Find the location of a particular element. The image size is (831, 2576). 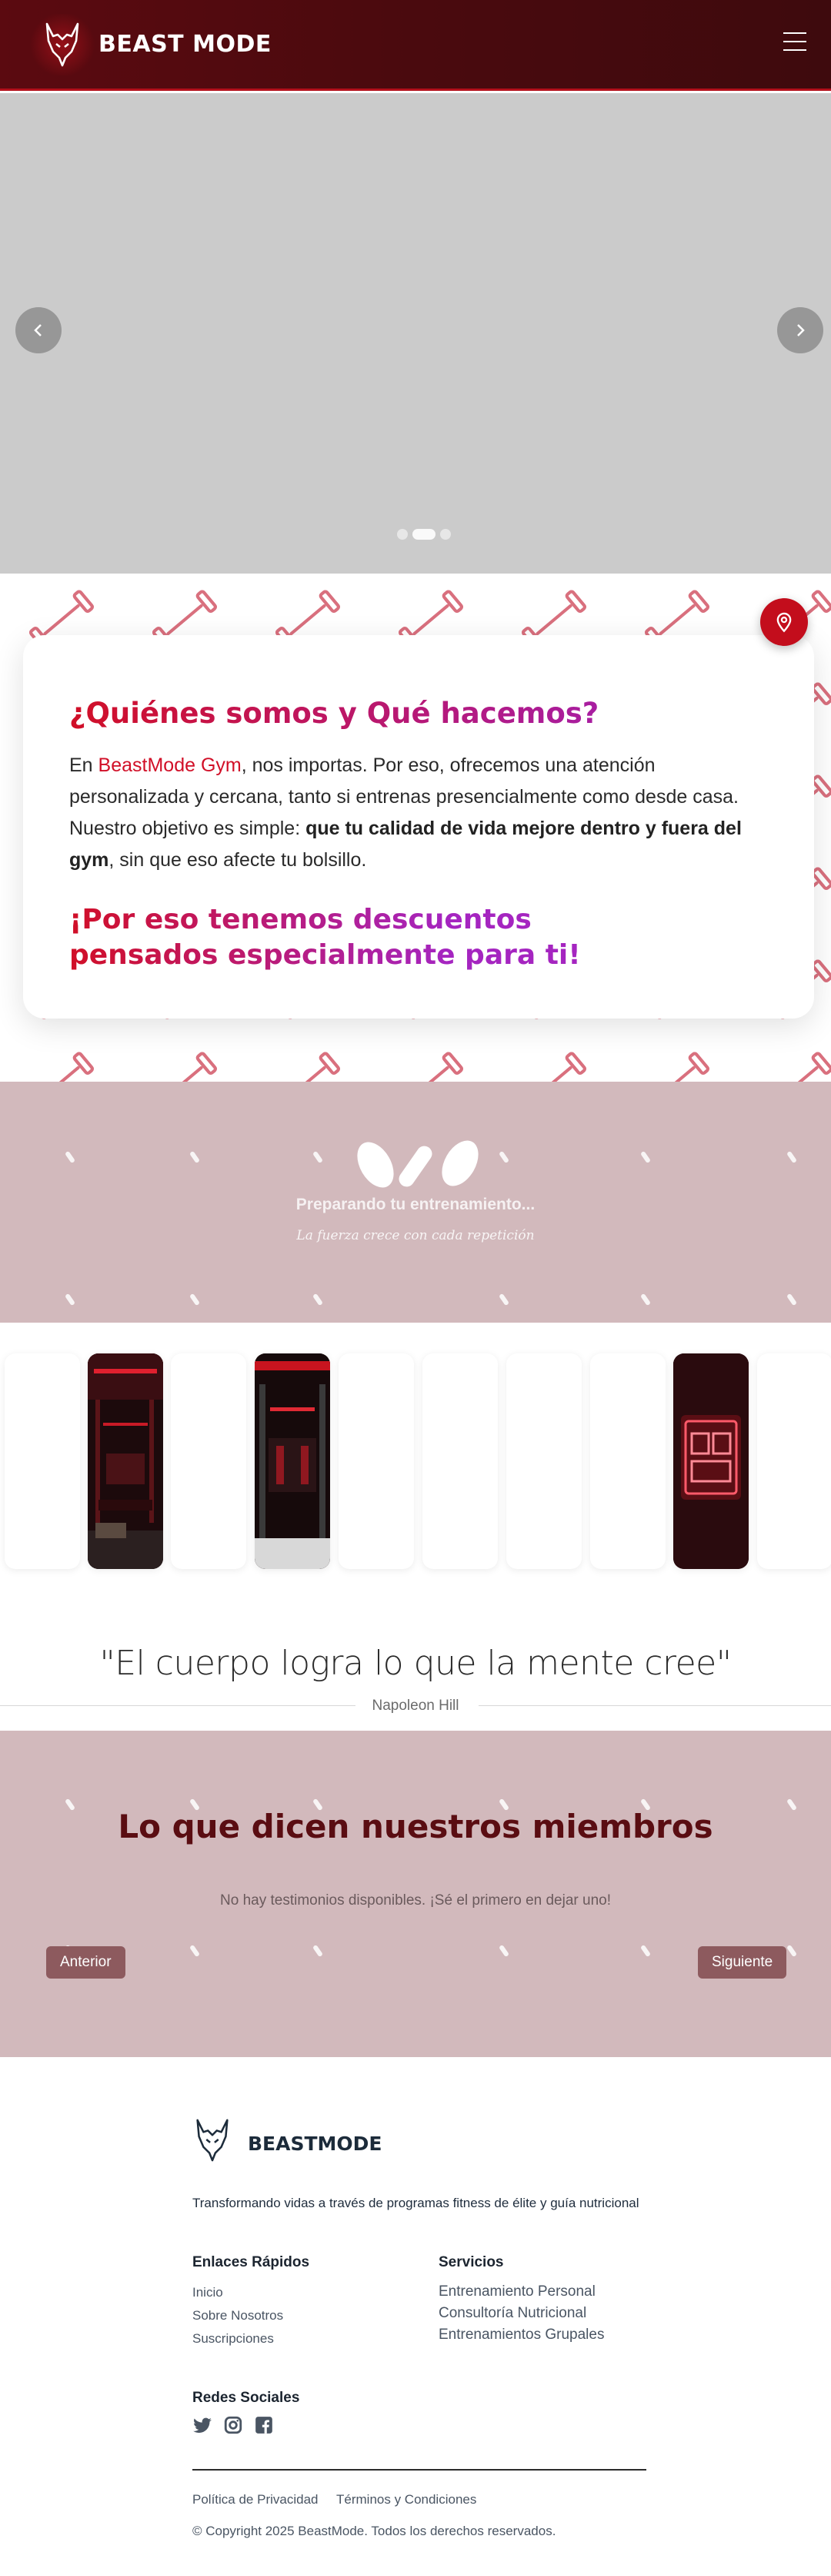

services-heading: Servicios is located at coordinates (472, 2262).